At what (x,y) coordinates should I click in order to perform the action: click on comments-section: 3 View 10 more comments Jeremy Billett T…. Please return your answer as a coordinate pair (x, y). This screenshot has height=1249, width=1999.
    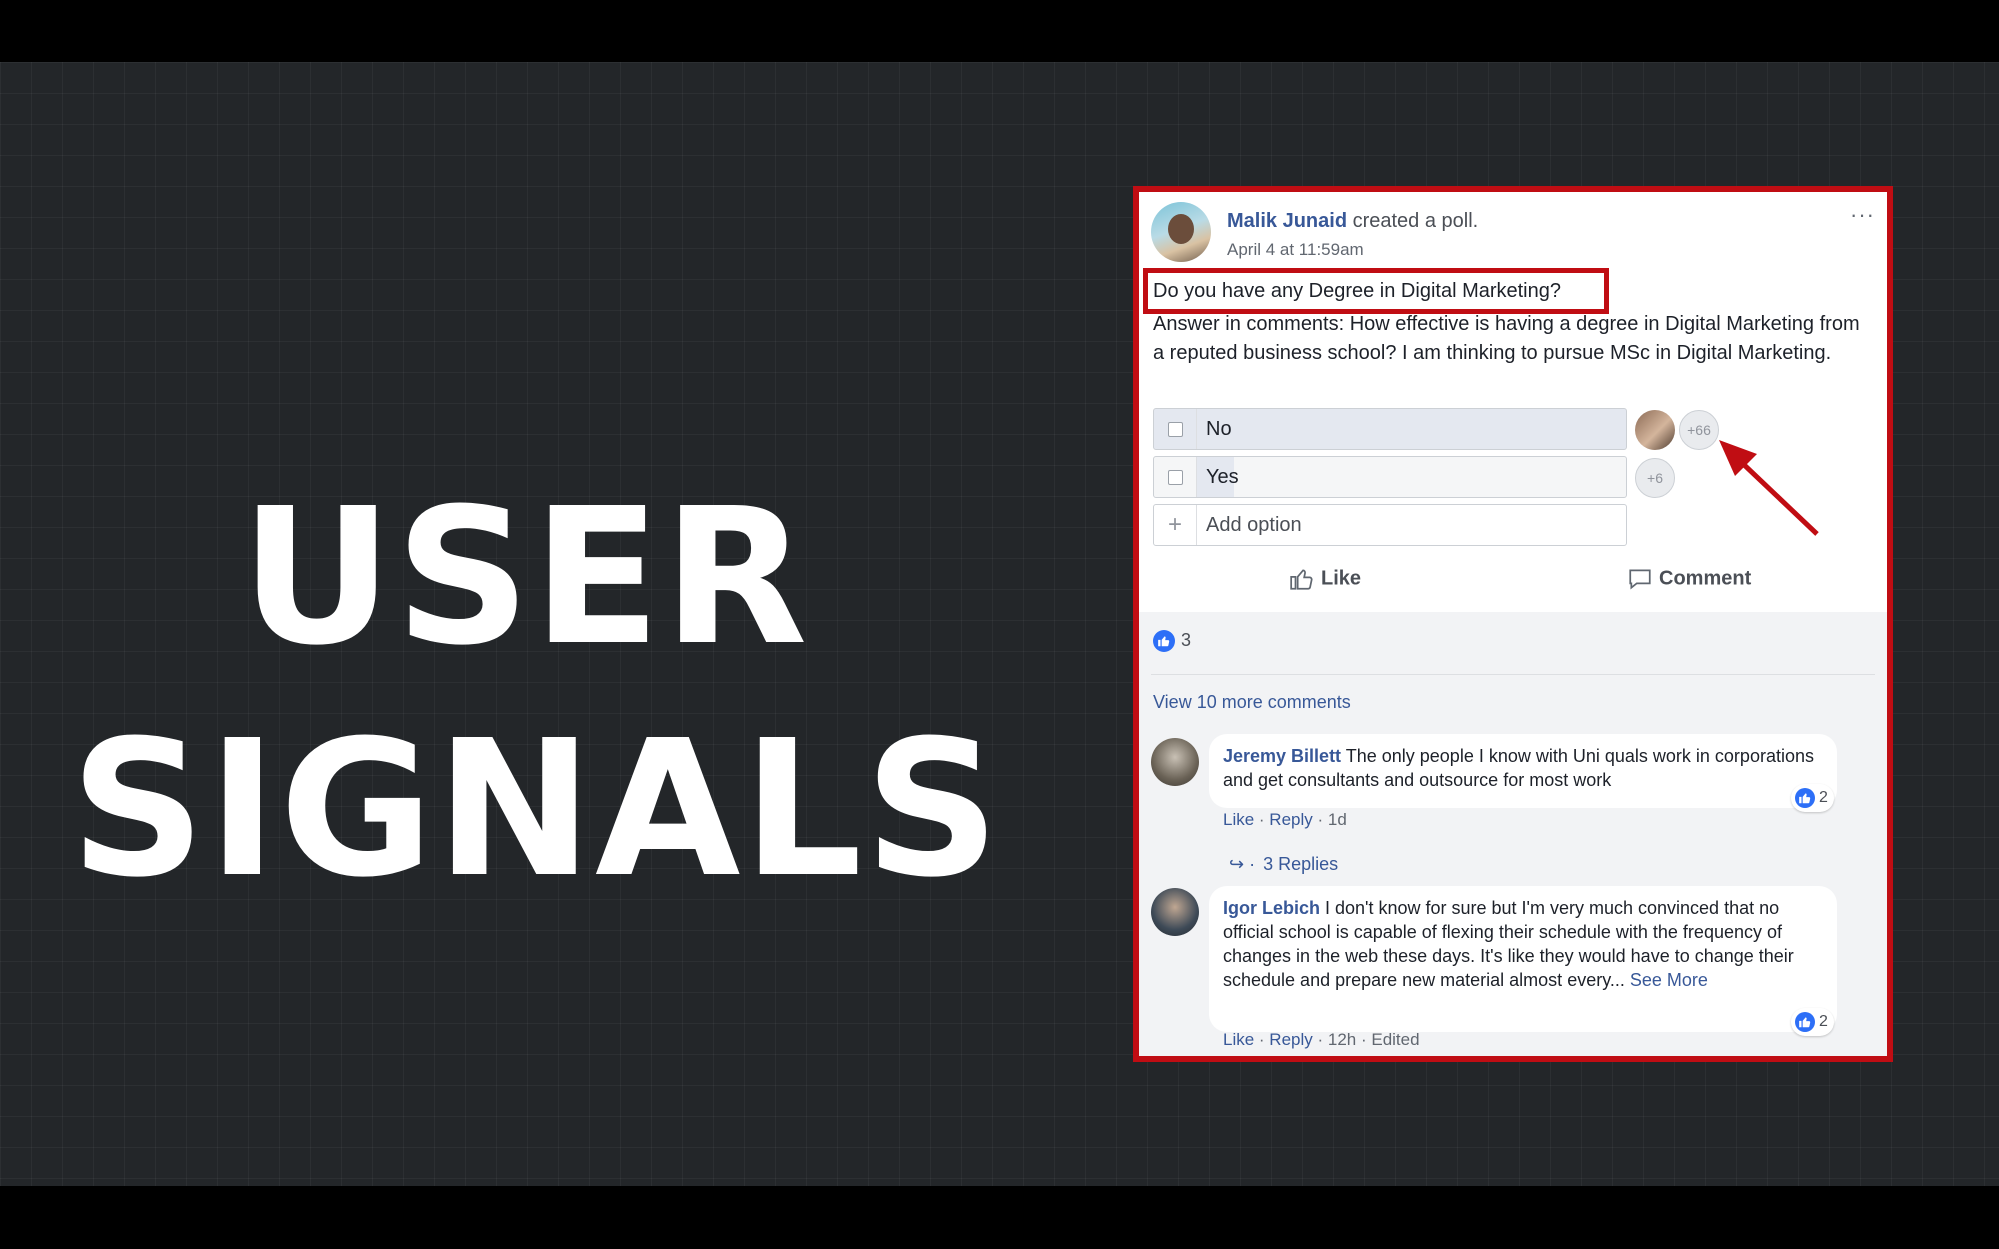
    Looking at the image, I should click on (1513, 834).